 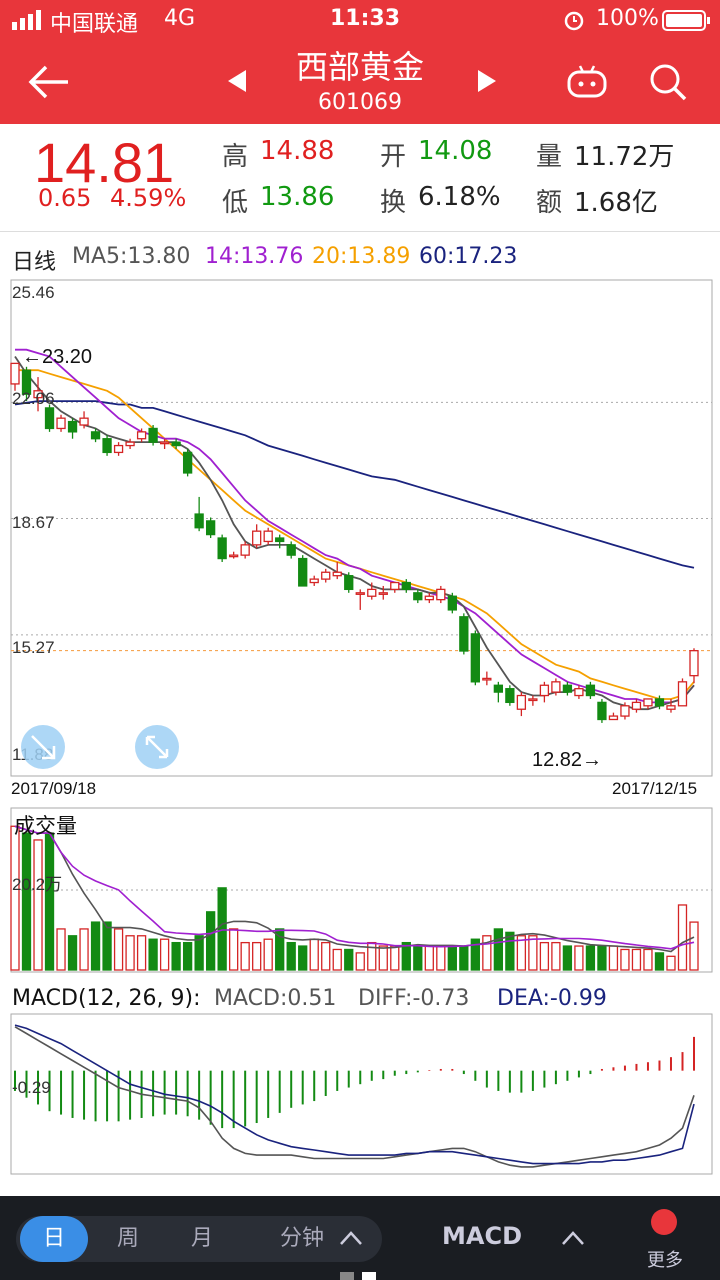 I want to click on volume-chart: 成交量 20.2万, so click(x=360, y=894).